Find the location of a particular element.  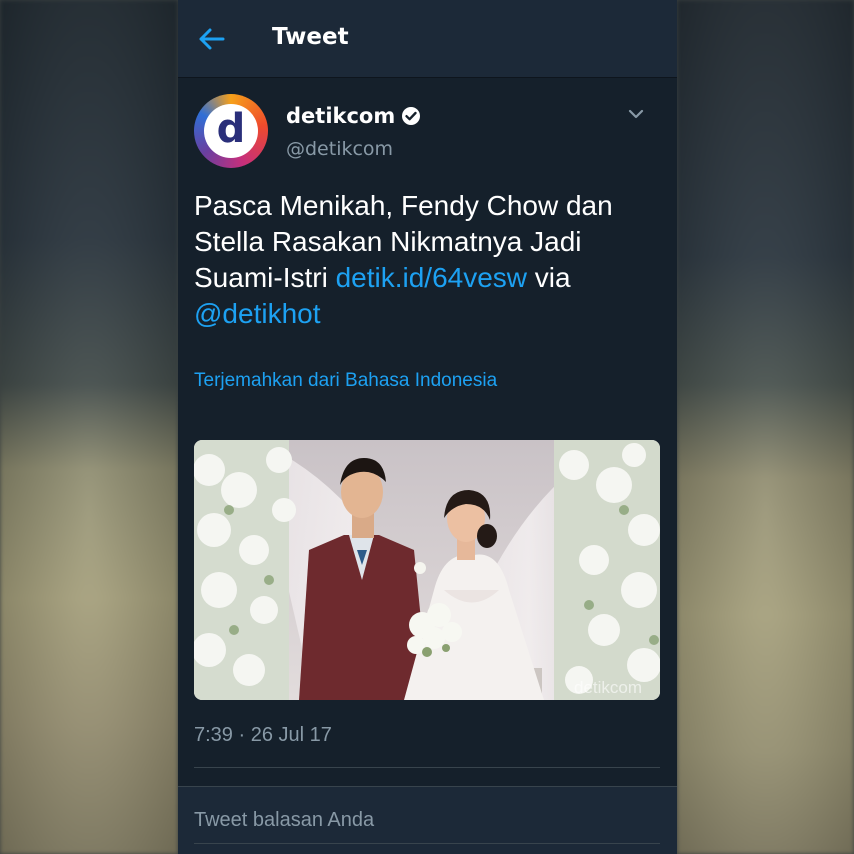

author-name-row: detikcom is located at coordinates (353, 116).